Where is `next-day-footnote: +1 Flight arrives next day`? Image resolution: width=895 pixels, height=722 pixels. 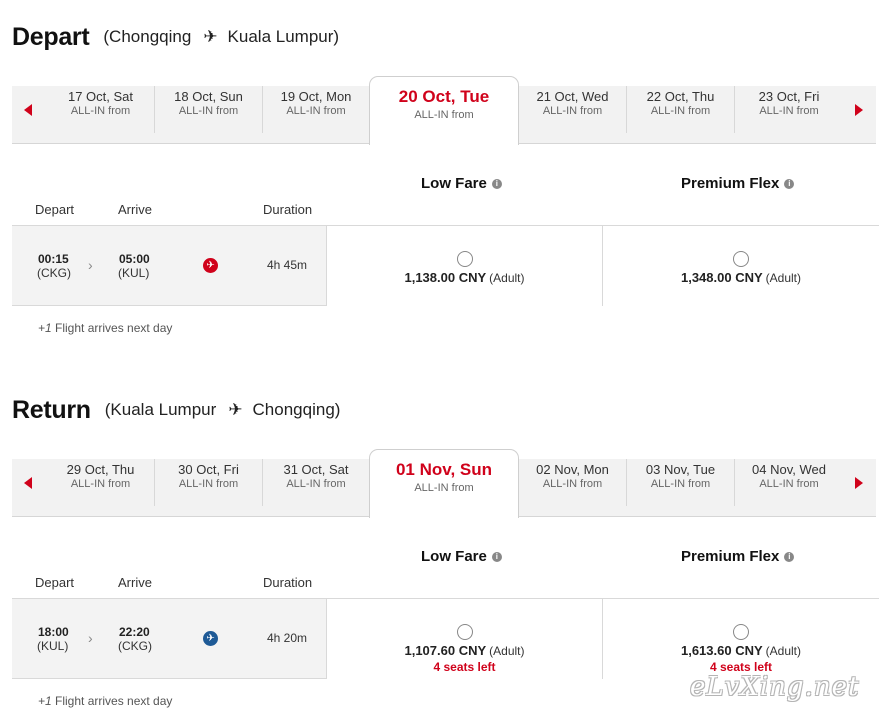 next-day-footnote: +1 Flight arrives next day is located at coordinates (105, 328).